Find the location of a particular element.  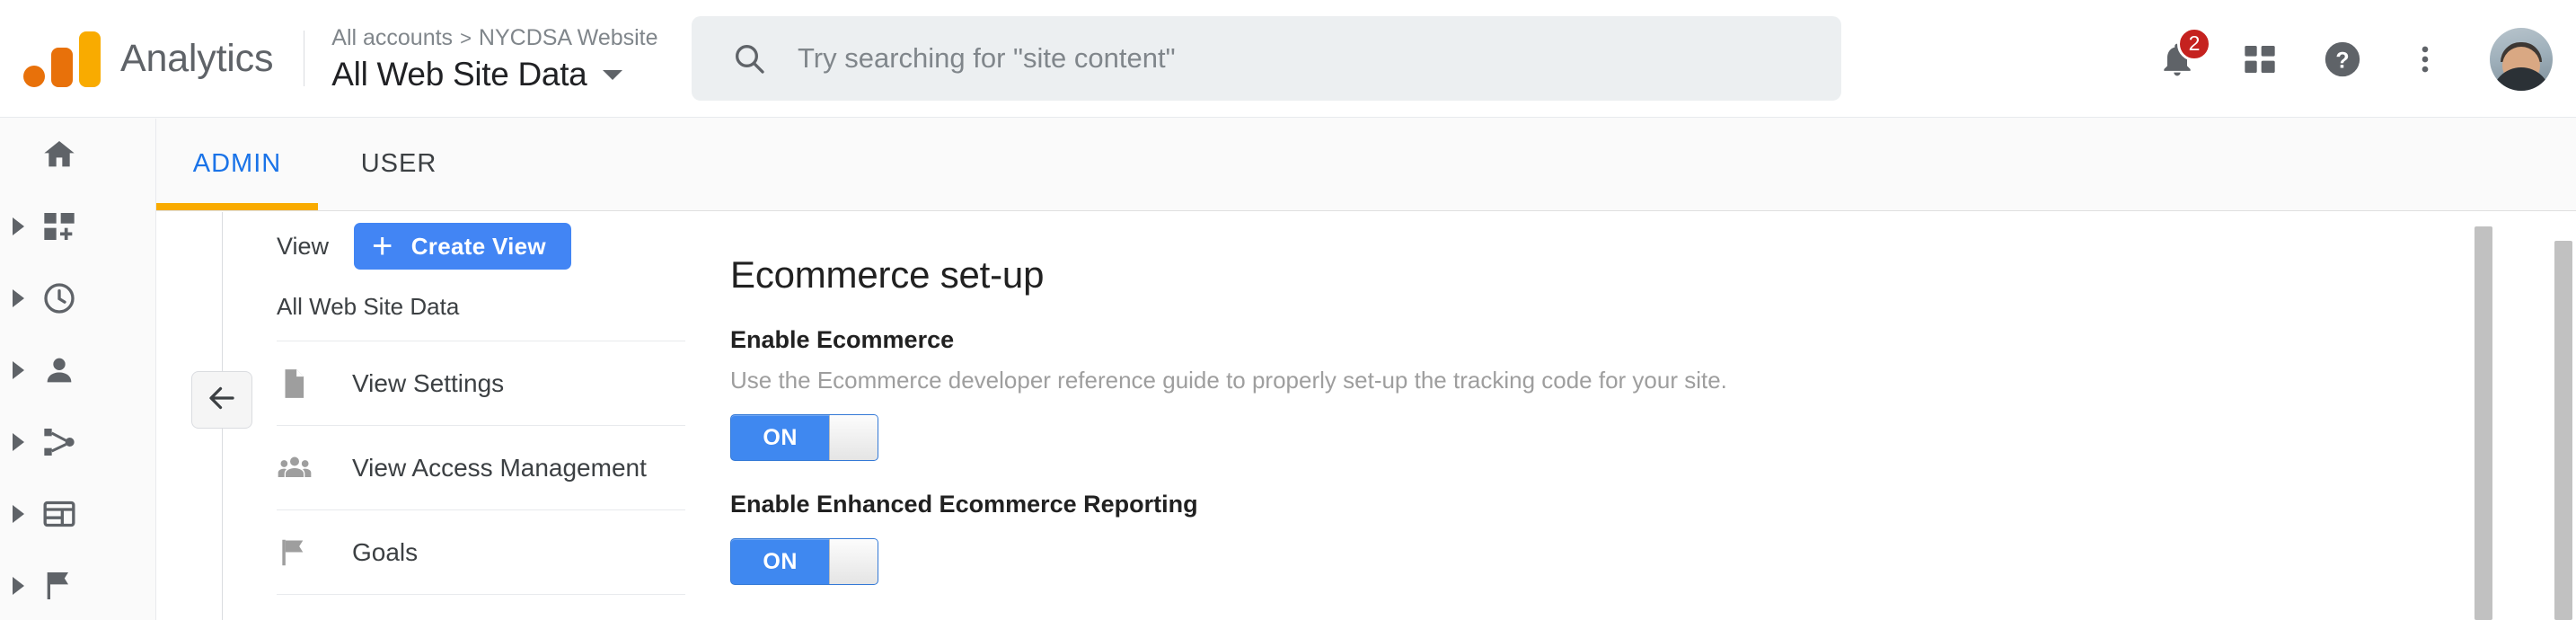

help-question-icon: ? is located at coordinates (2342, 59).